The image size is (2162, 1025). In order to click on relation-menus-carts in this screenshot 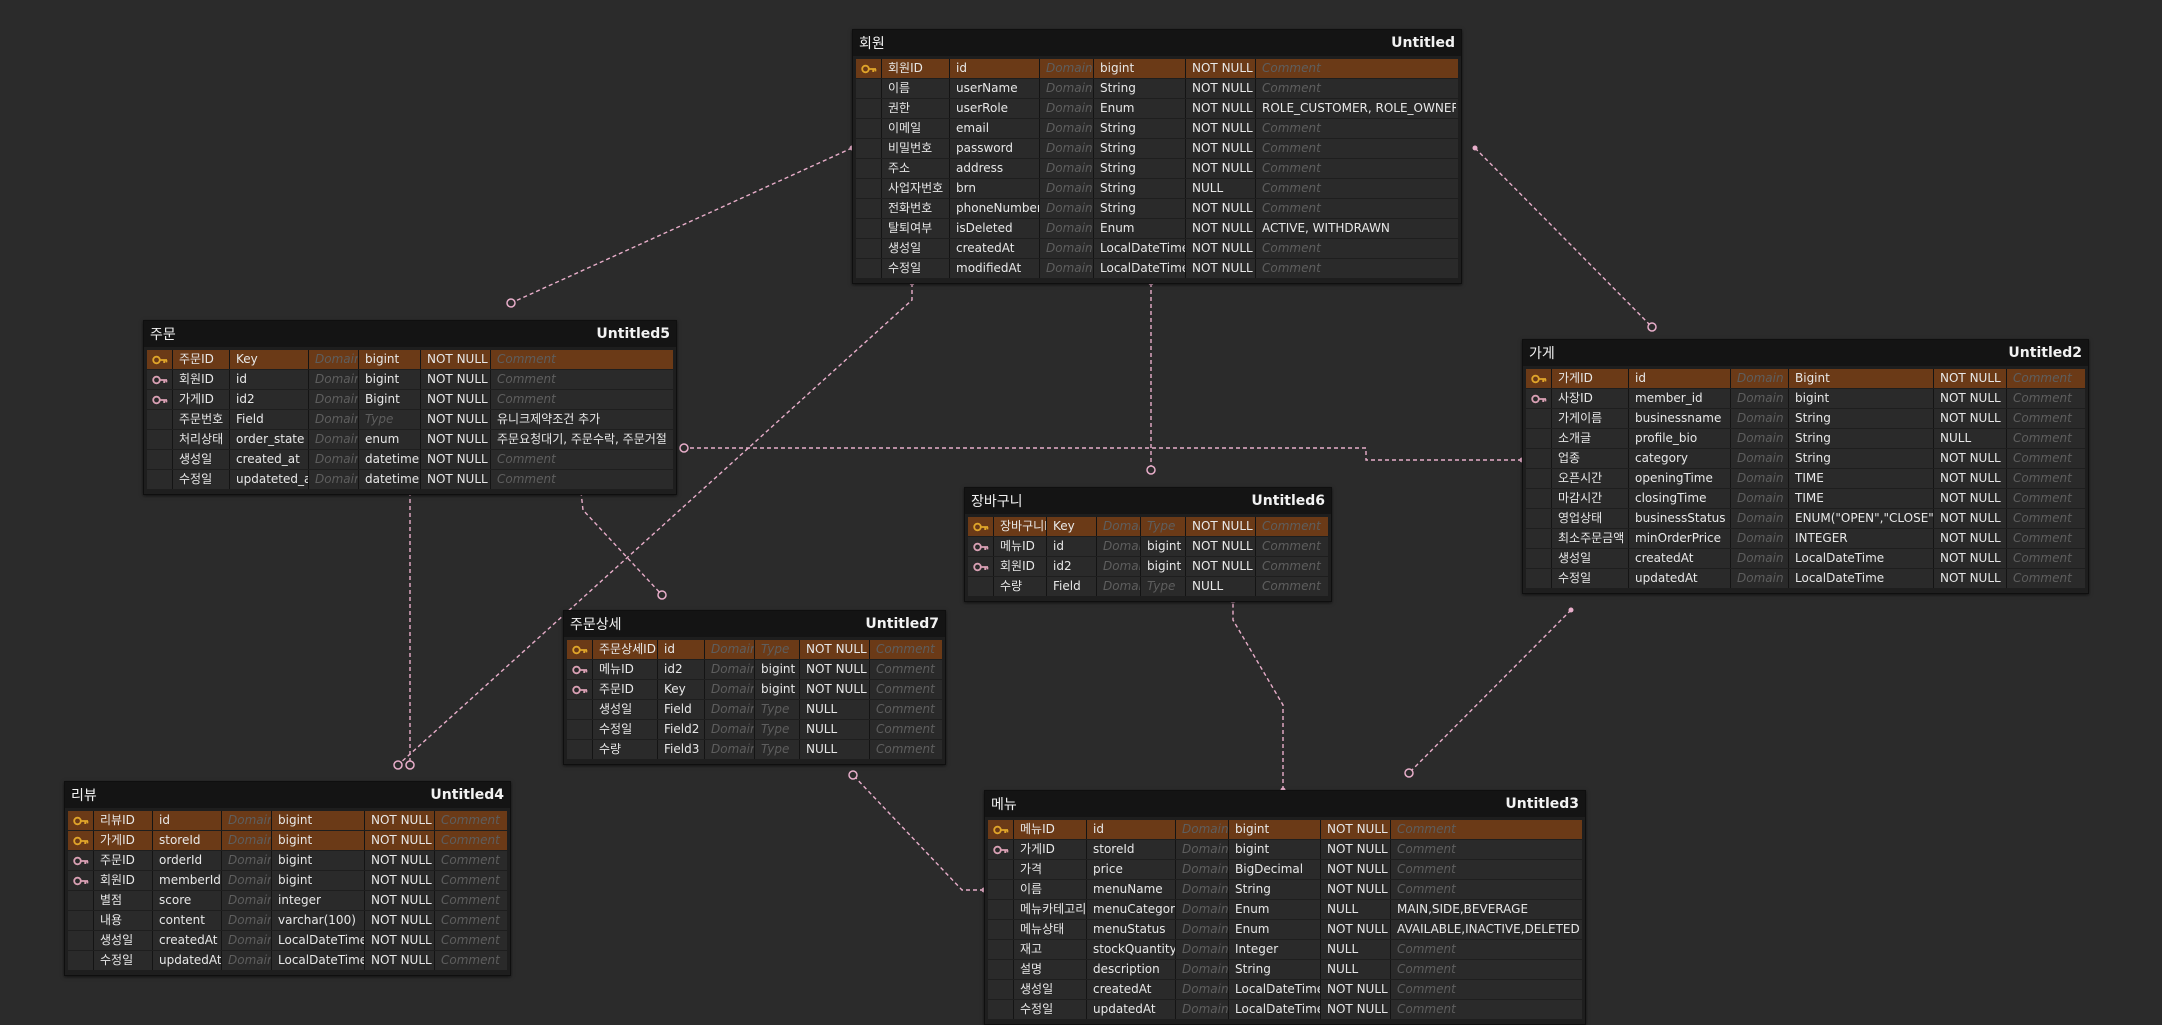, I will do `click(1257, 693)`.